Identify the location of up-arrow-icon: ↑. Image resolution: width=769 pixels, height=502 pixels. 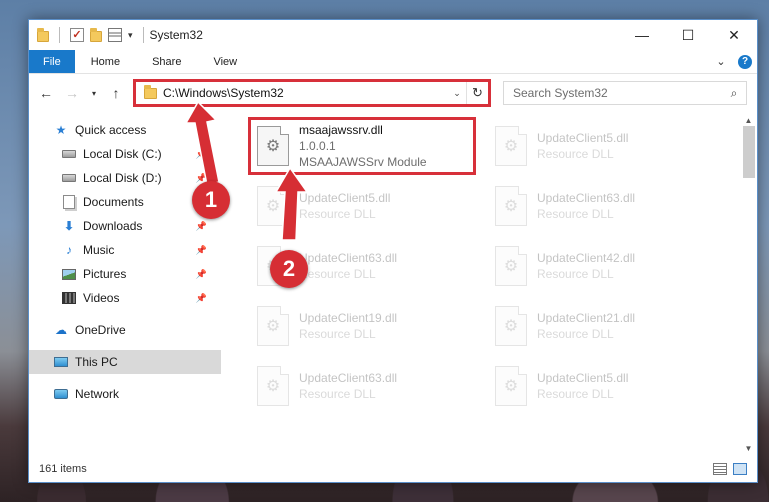
(116, 93).